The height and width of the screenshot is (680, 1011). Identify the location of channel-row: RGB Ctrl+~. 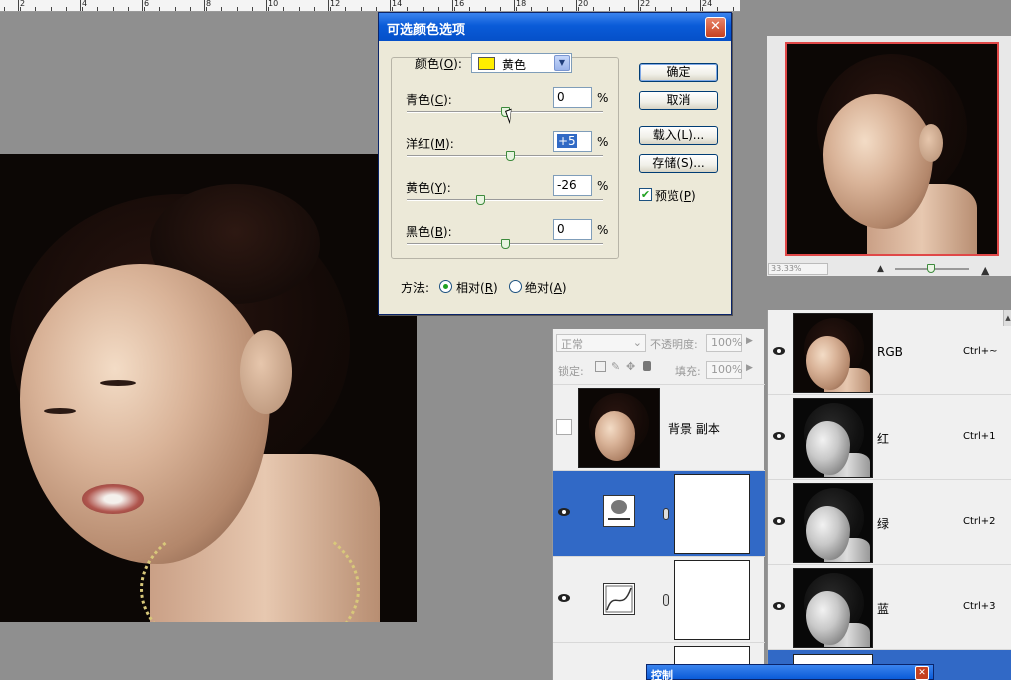
(889, 352).